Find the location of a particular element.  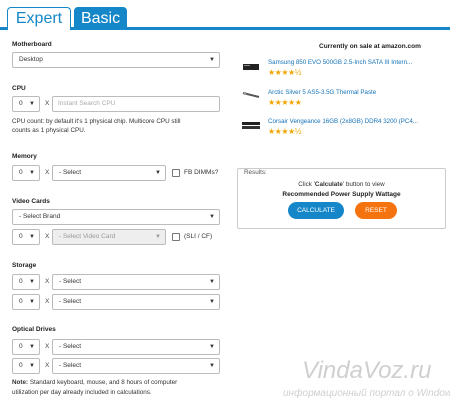

motherboard-select-value: Desktop is located at coordinates (31, 59).